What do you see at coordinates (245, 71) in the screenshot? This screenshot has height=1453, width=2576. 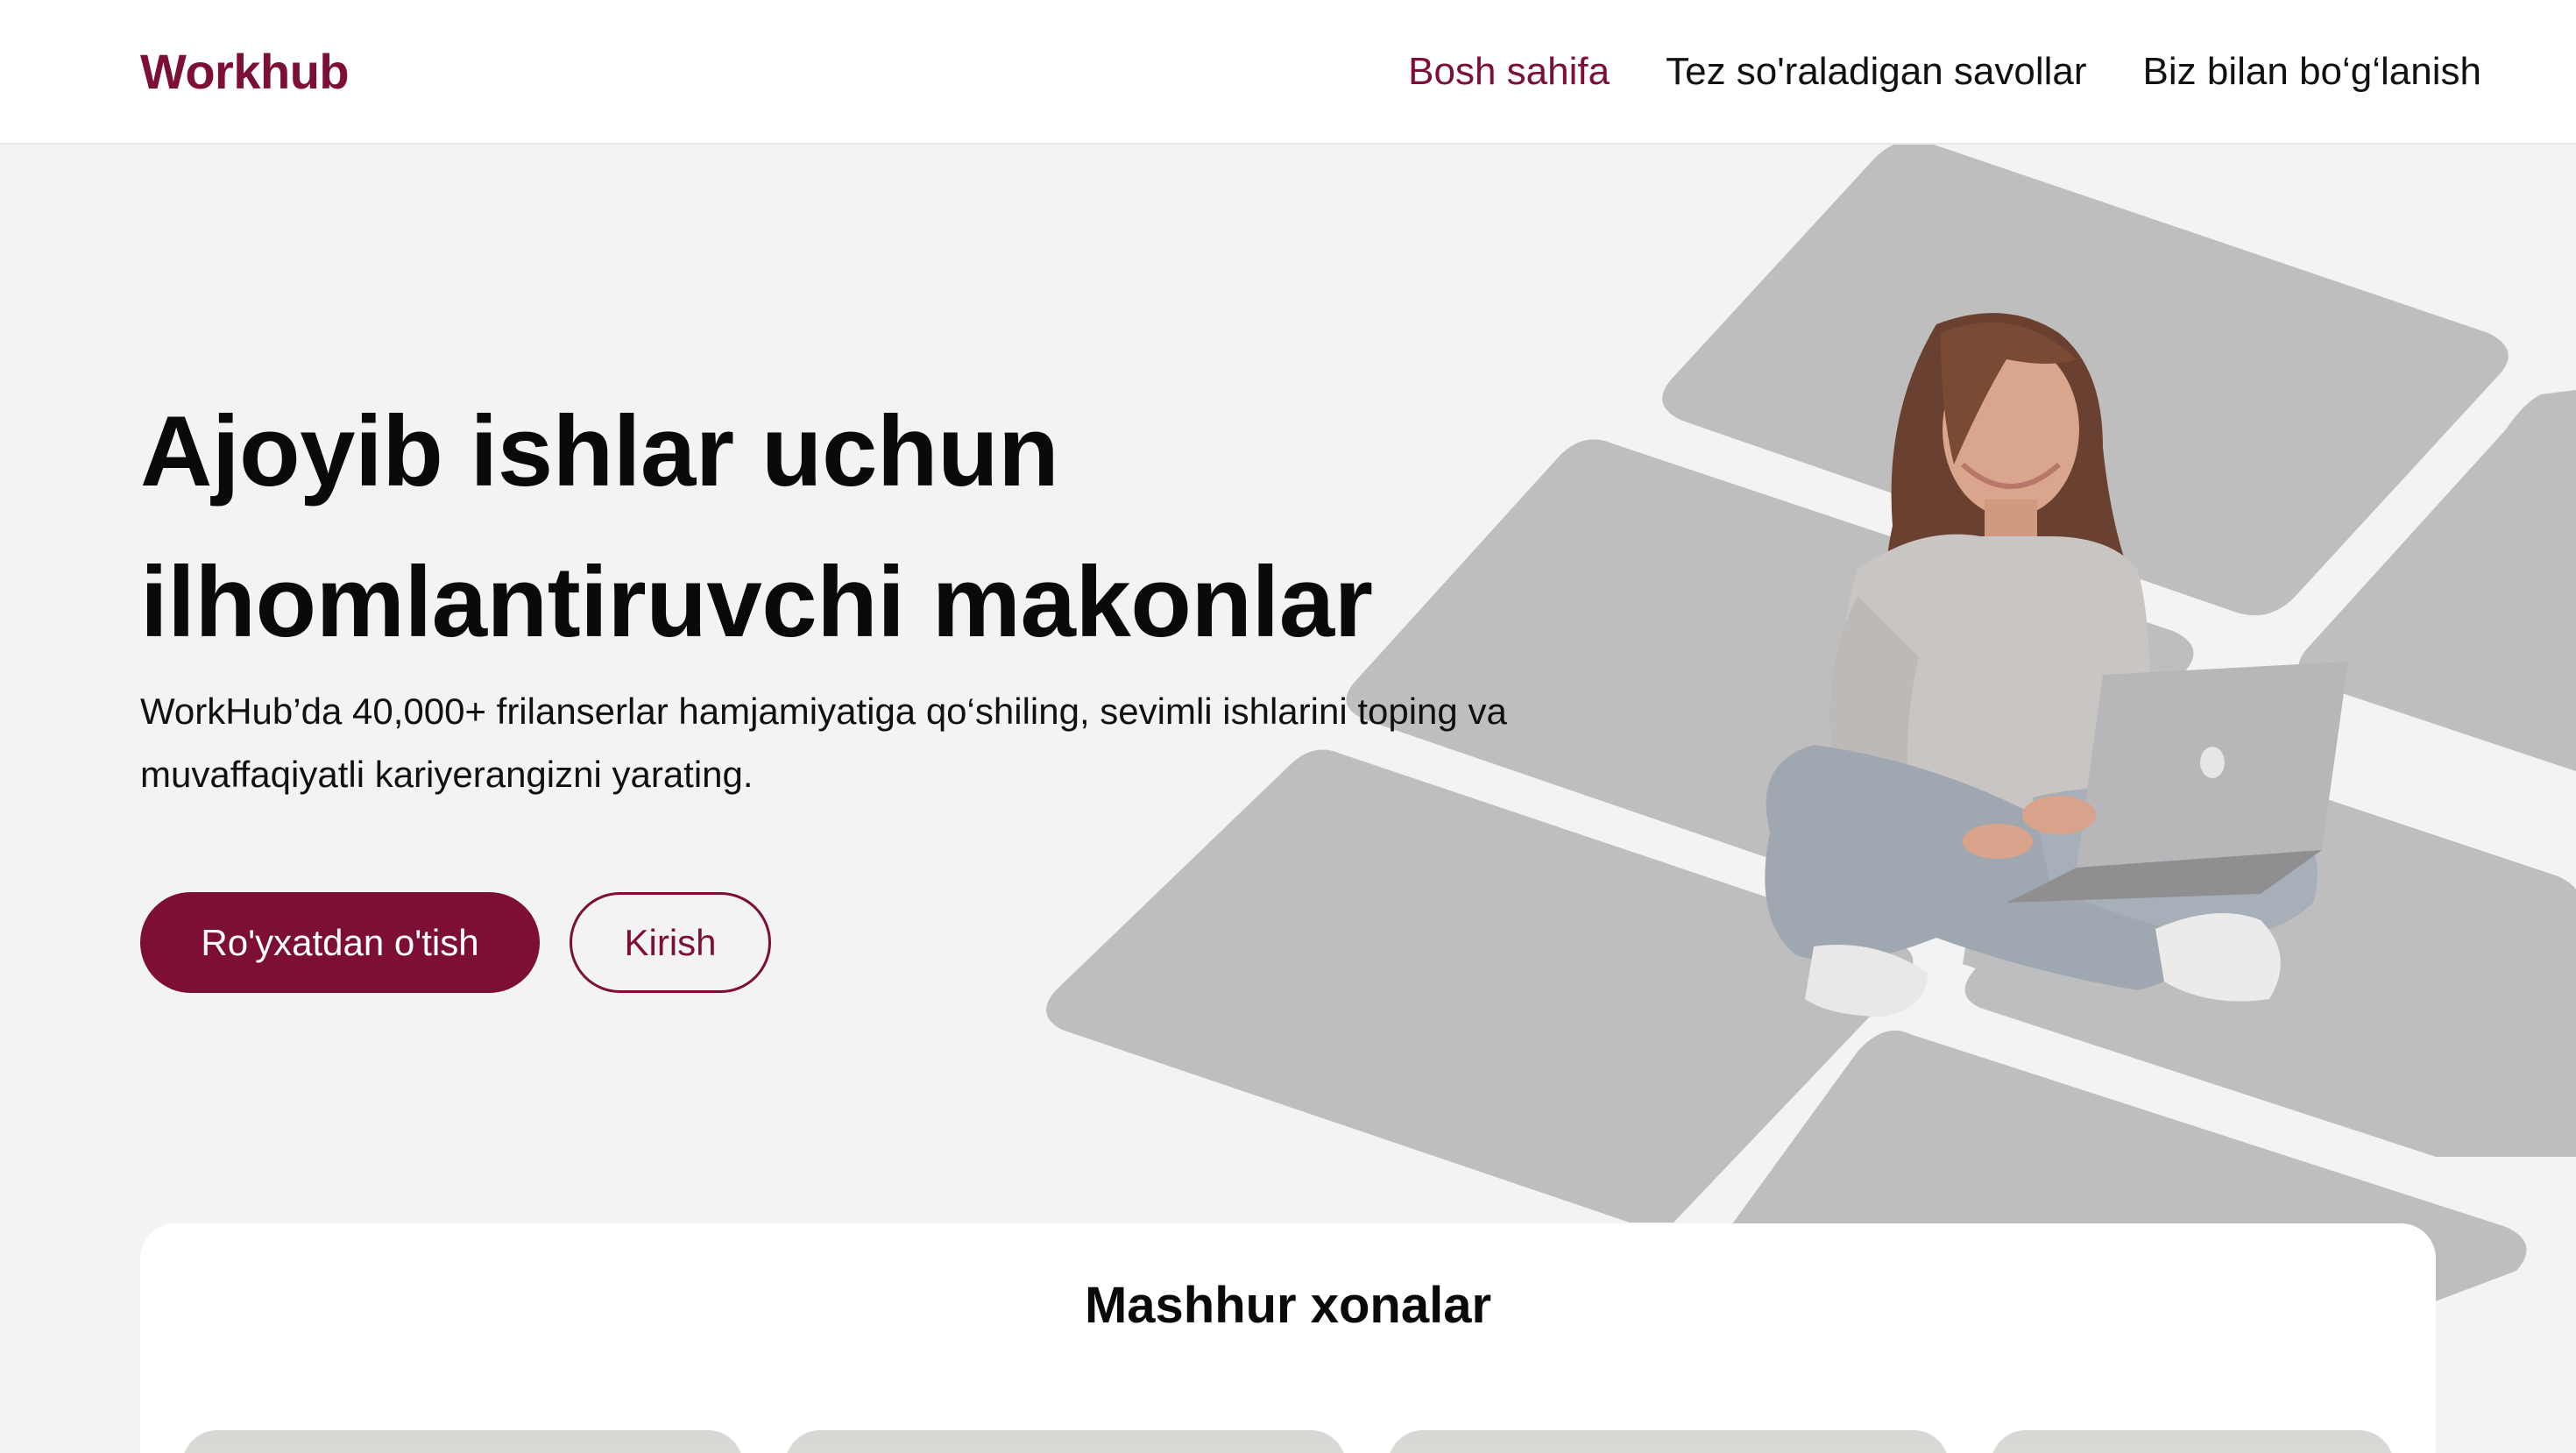 I see `brand-logo: Workhub` at bounding box center [245, 71].